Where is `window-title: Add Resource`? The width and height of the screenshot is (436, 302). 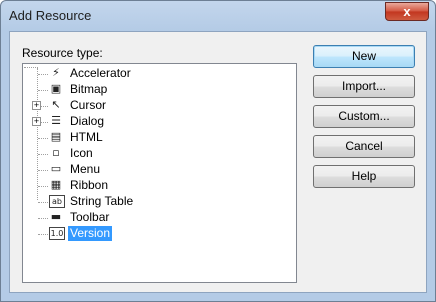
window-title: Add Resource is located at coordinates (50, 15).